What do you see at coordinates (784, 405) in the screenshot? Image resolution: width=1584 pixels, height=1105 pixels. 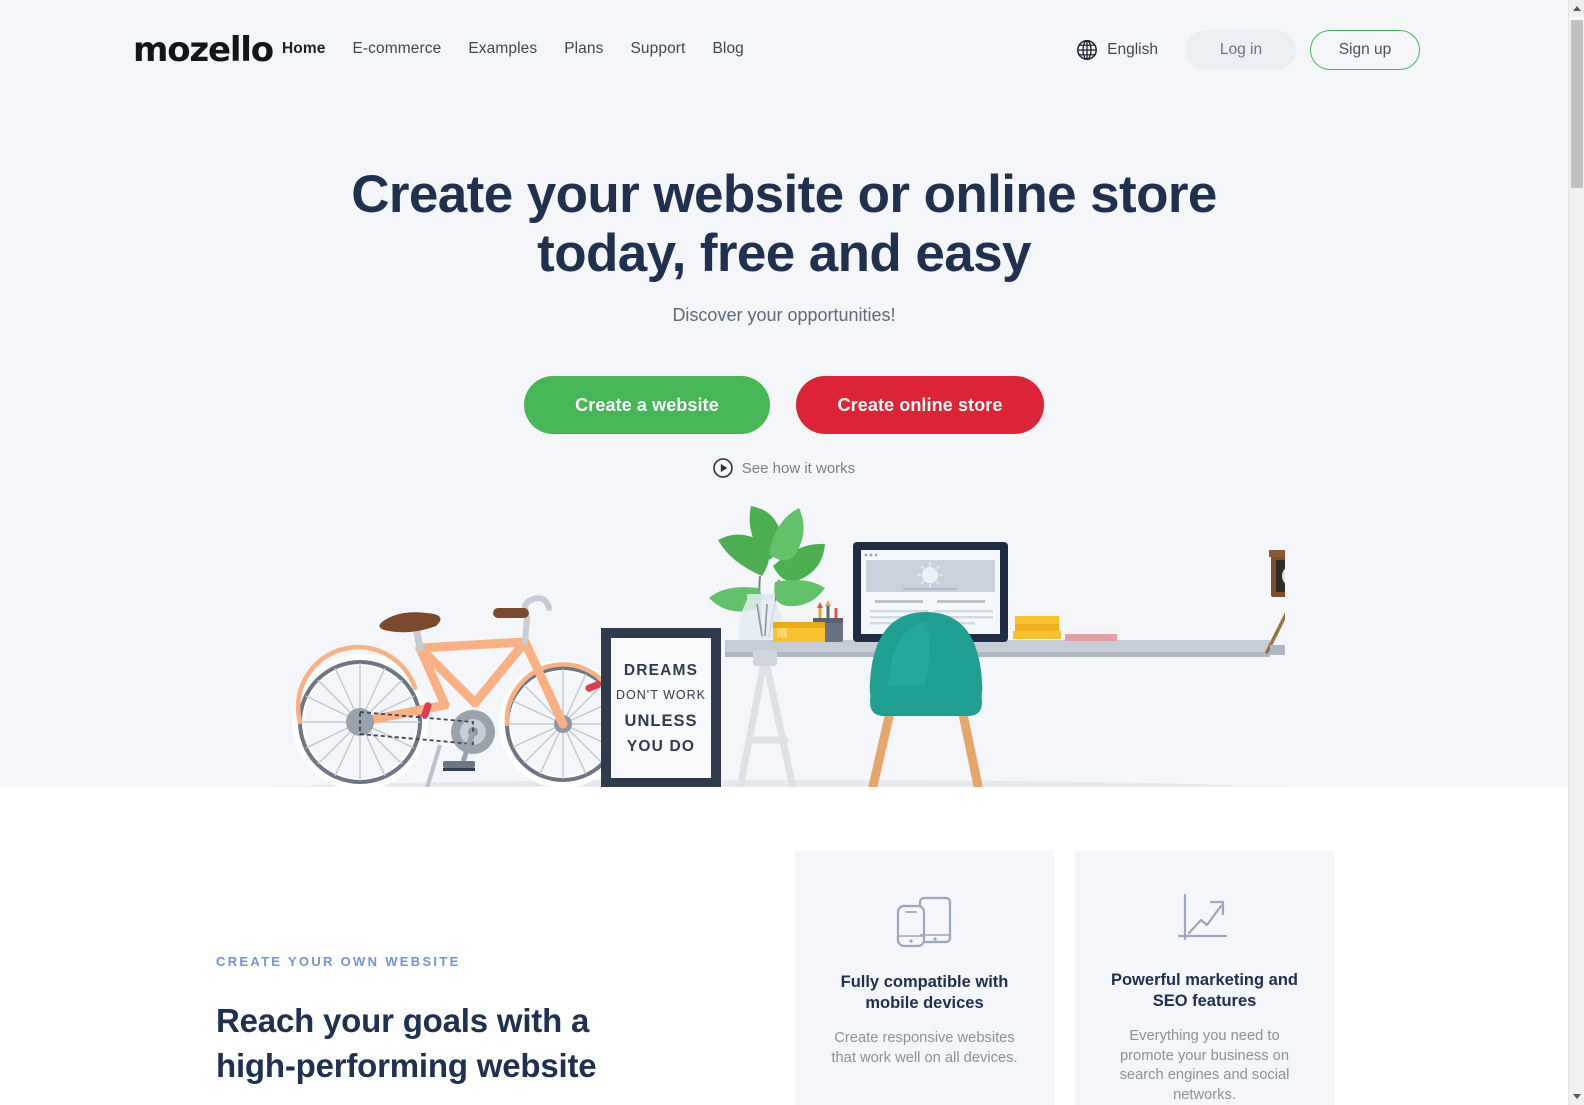 I see `hero-cta-row: Create a website Create online store` at bounding box center [784, 405].